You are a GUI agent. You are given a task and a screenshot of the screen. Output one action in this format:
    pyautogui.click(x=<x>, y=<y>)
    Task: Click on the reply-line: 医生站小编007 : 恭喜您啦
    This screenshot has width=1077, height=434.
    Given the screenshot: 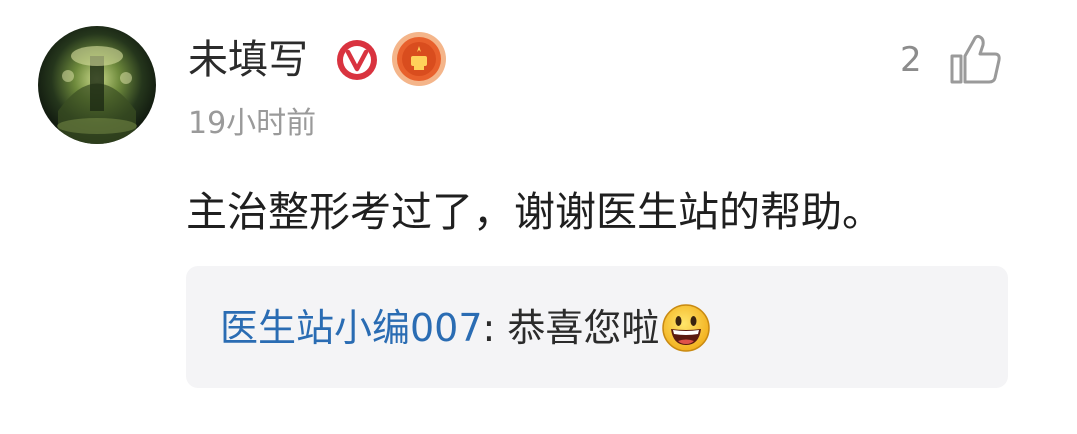 What is the action you would take?
    pyautogui.click(x=465, y=328)
    